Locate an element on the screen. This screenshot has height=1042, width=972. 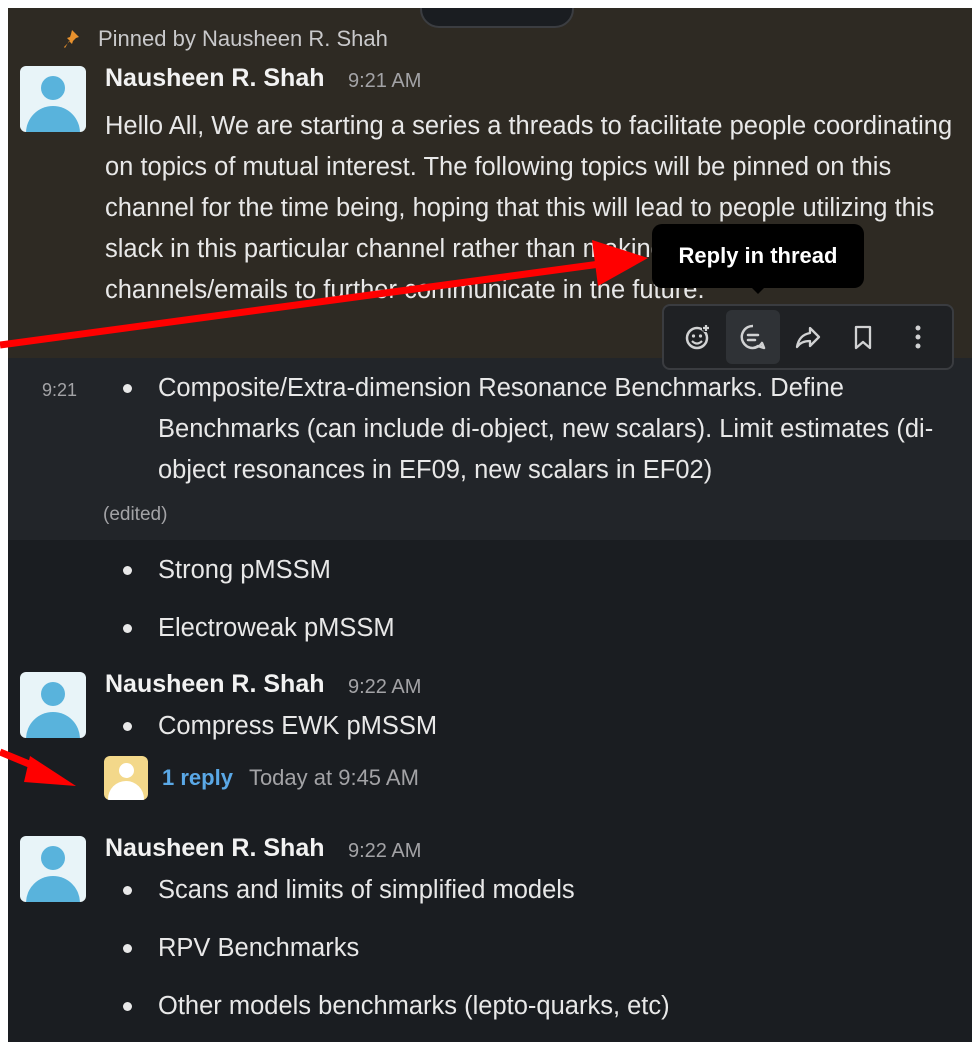
share-button is located at coordinates (808, 337).